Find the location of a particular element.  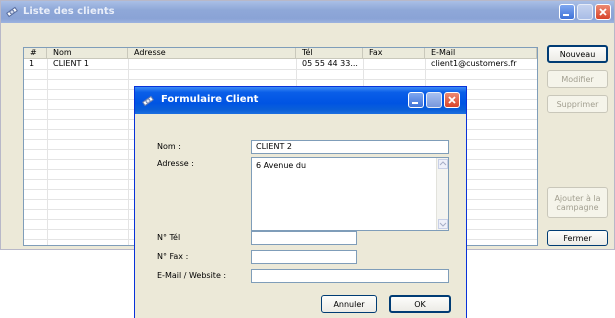

column-header-email: E-Mail is located at coordinates (481, 53).